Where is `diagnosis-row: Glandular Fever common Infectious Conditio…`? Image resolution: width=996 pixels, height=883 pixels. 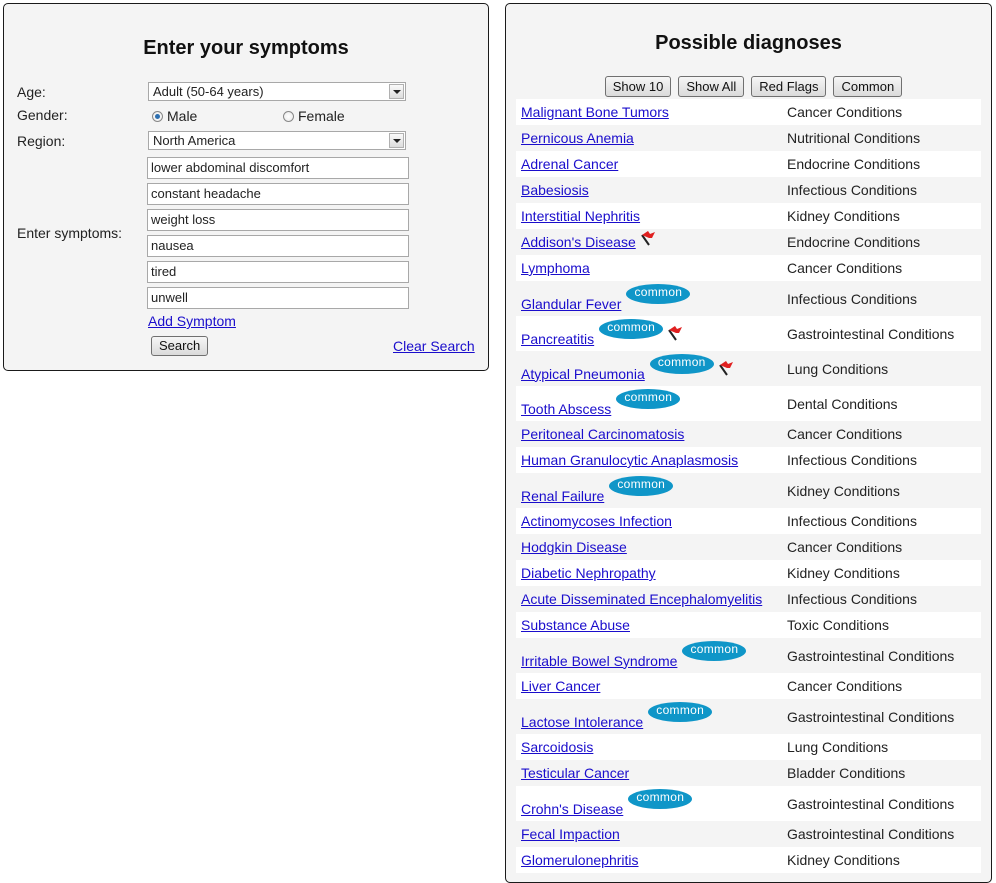
diagnosis-row: Glandular Fever common Infectious Conditio… is located at coordinates (748, 298).